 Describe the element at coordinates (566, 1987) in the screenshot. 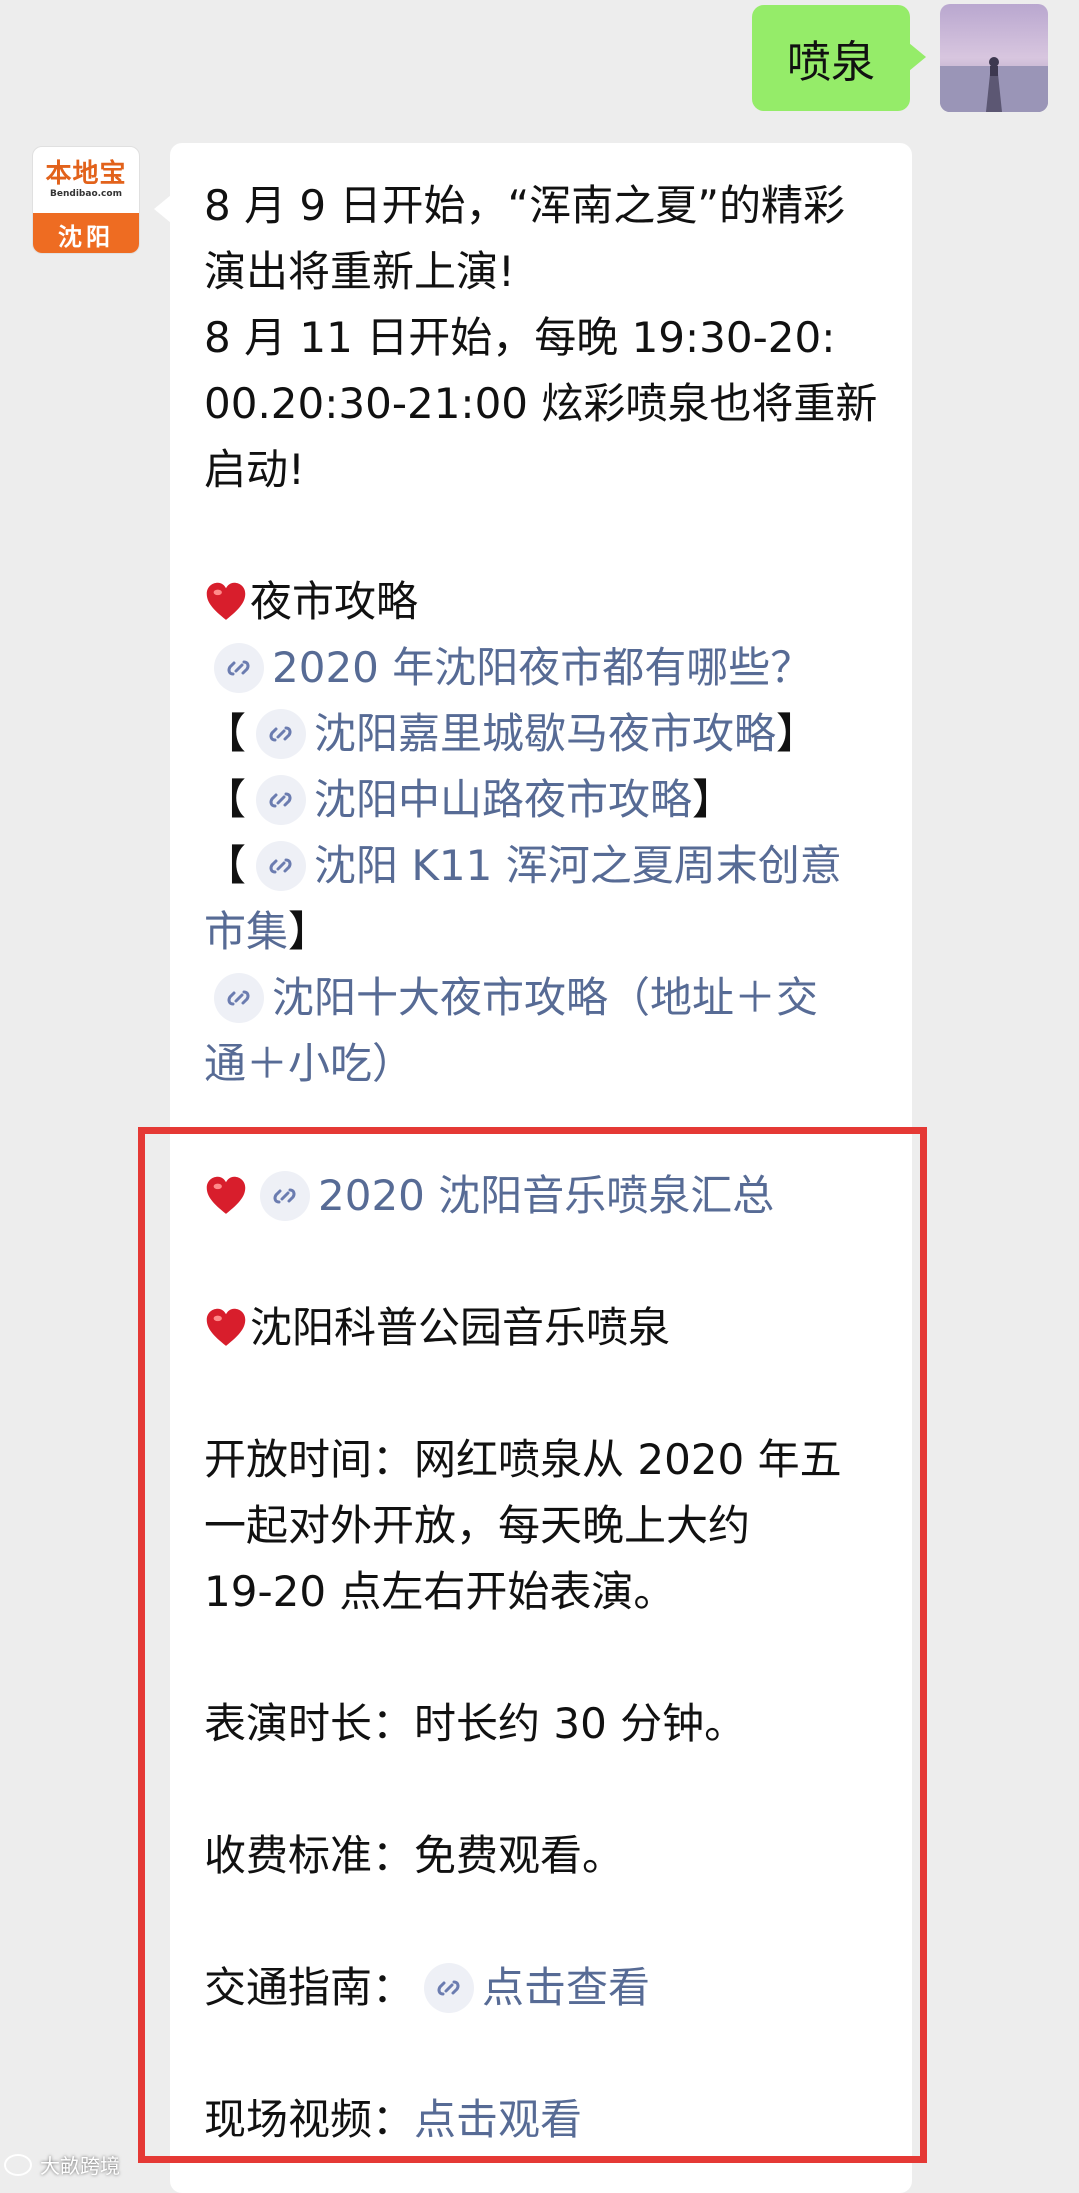

I see `traffic-link: 点击查看` at that location.